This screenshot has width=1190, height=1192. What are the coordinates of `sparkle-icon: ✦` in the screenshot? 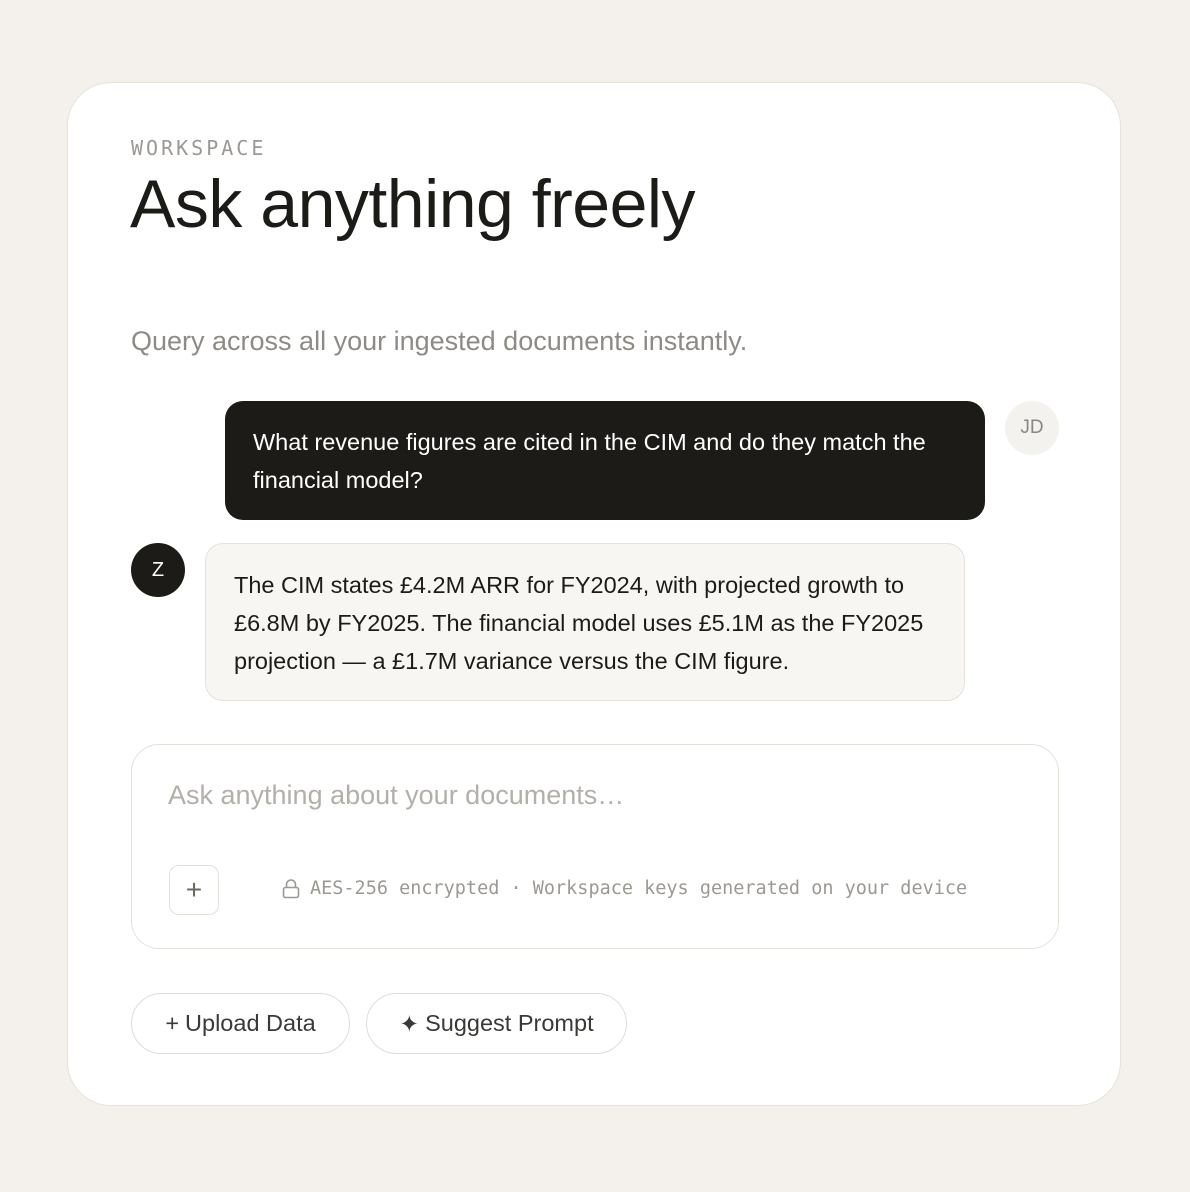 It's located at (409, 1023).